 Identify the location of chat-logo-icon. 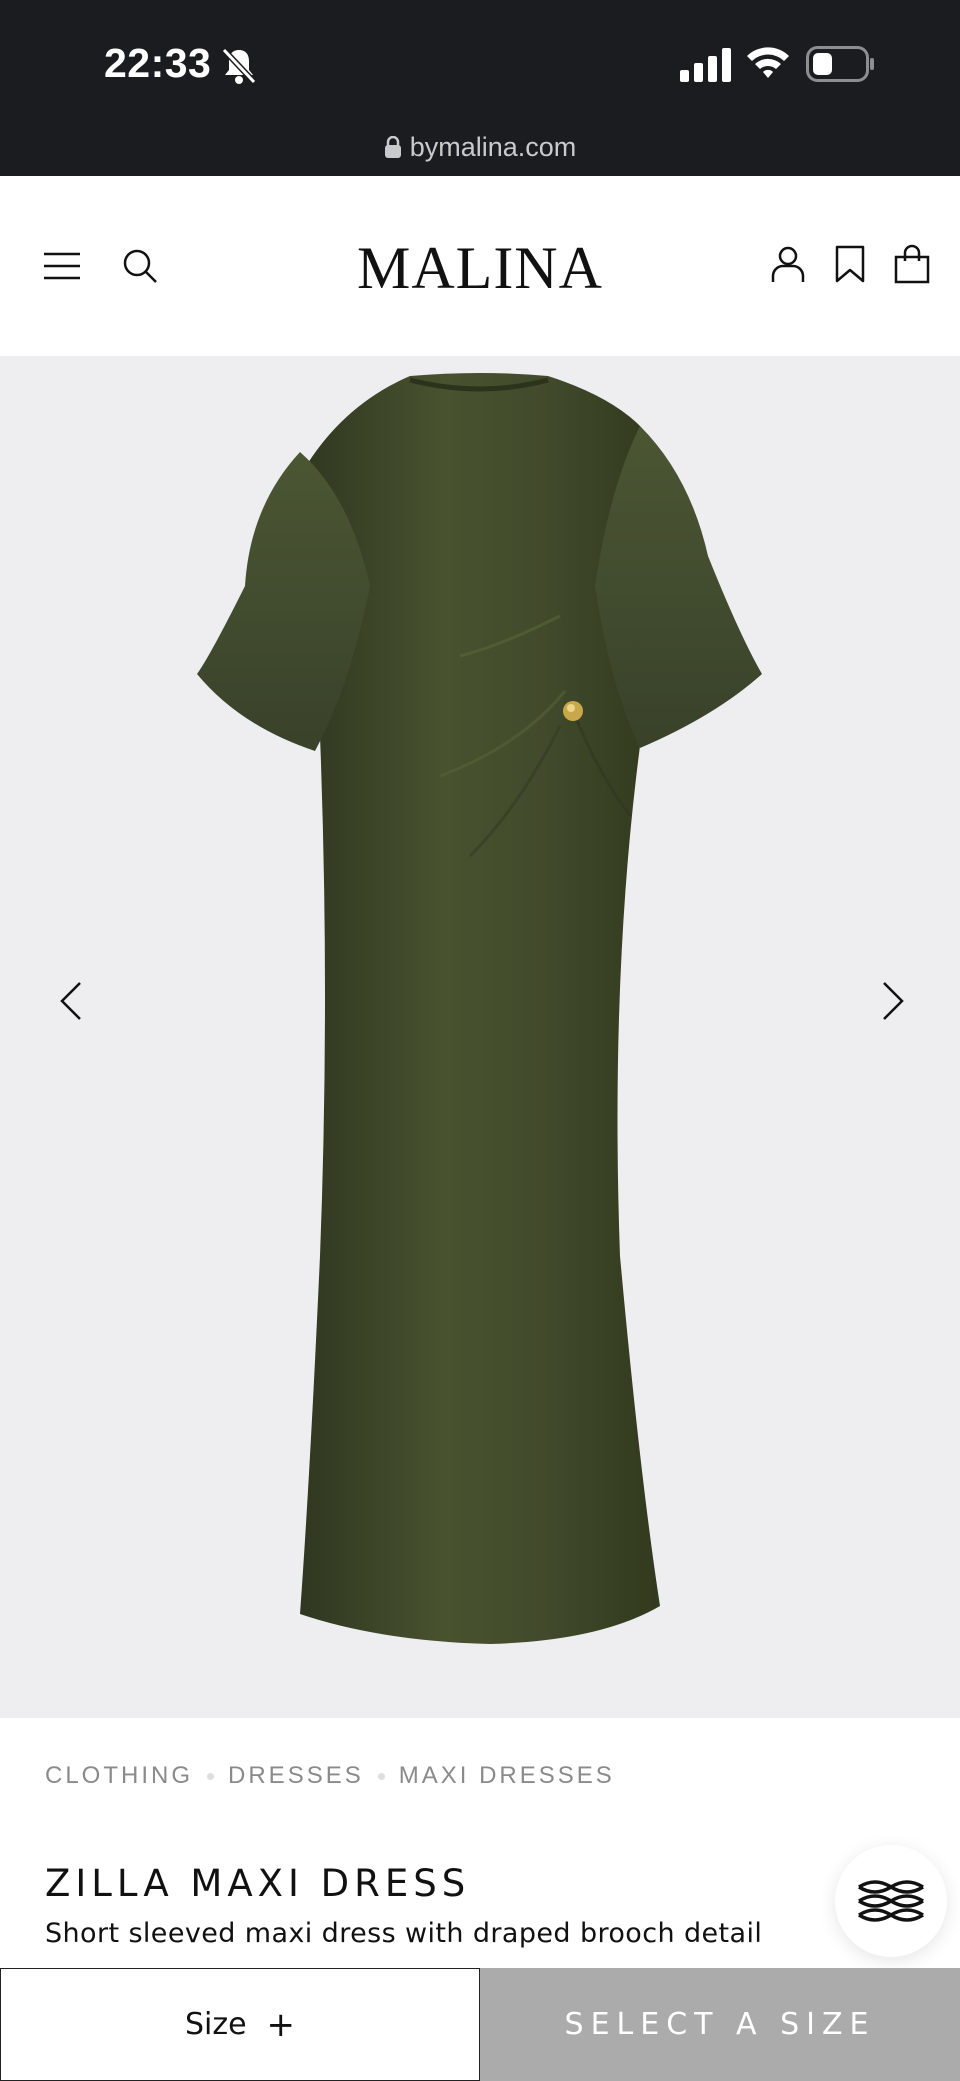
(891, 1901).